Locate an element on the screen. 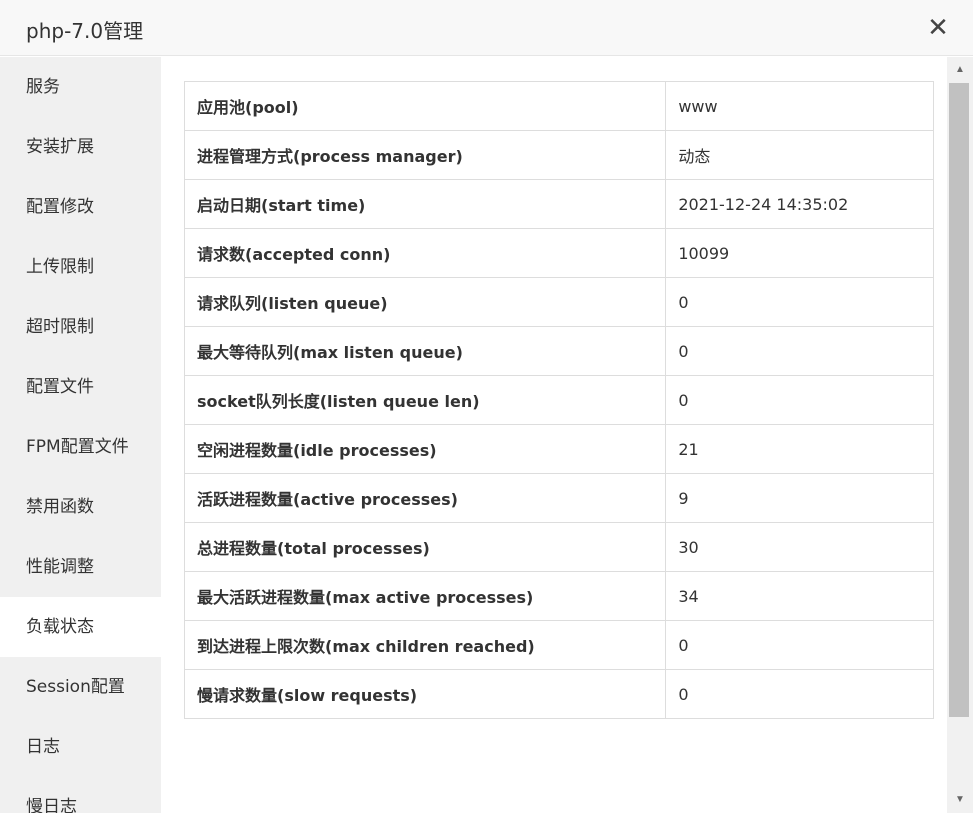 The height and width of the screenshot is (813, 973). sidebar-item-service: 服务 is located at coordinates (80, 87).